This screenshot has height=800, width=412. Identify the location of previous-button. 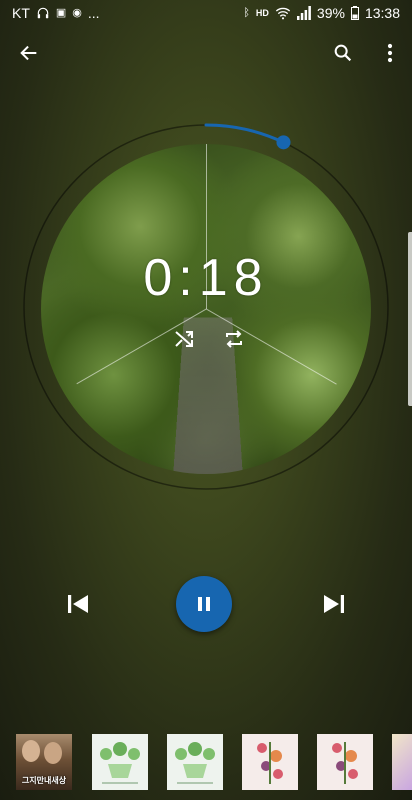
(78, 604).